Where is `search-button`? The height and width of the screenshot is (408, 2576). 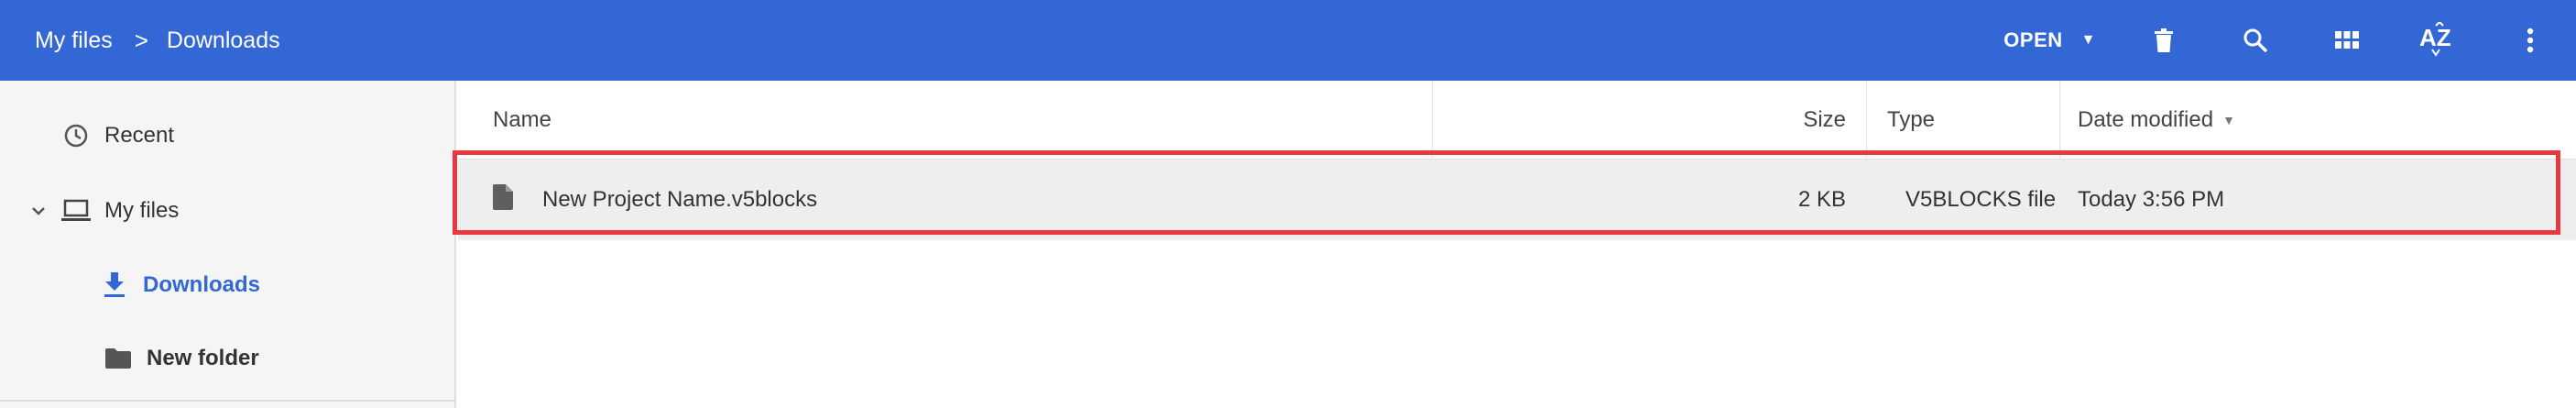 search-button is located at coordinates (2256, 40).